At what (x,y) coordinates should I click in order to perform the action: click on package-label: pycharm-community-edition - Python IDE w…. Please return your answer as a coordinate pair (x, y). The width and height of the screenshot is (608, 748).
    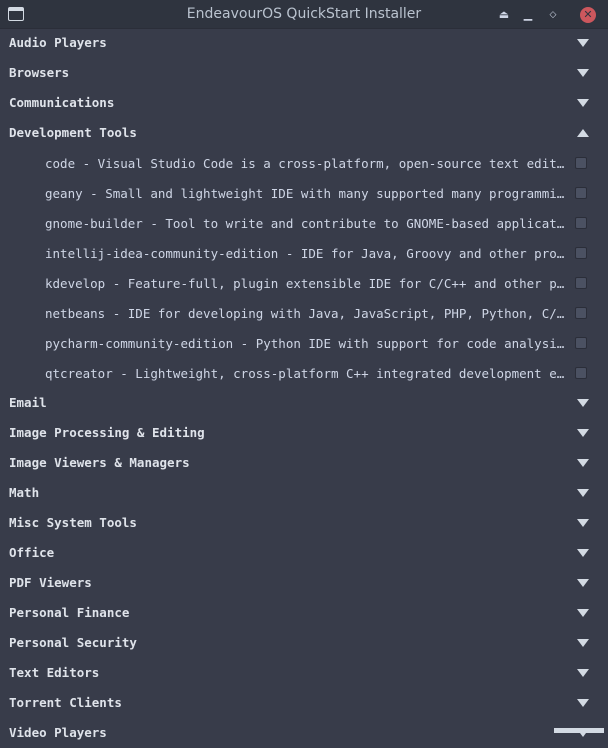
    Looking at the image, I should click on (305, 343).